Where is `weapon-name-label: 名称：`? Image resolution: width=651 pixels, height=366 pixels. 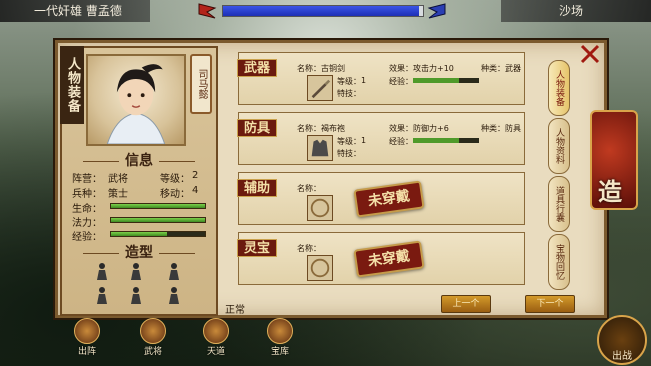
weapon-name-label: 名称： is located at coordinates (309, 68).